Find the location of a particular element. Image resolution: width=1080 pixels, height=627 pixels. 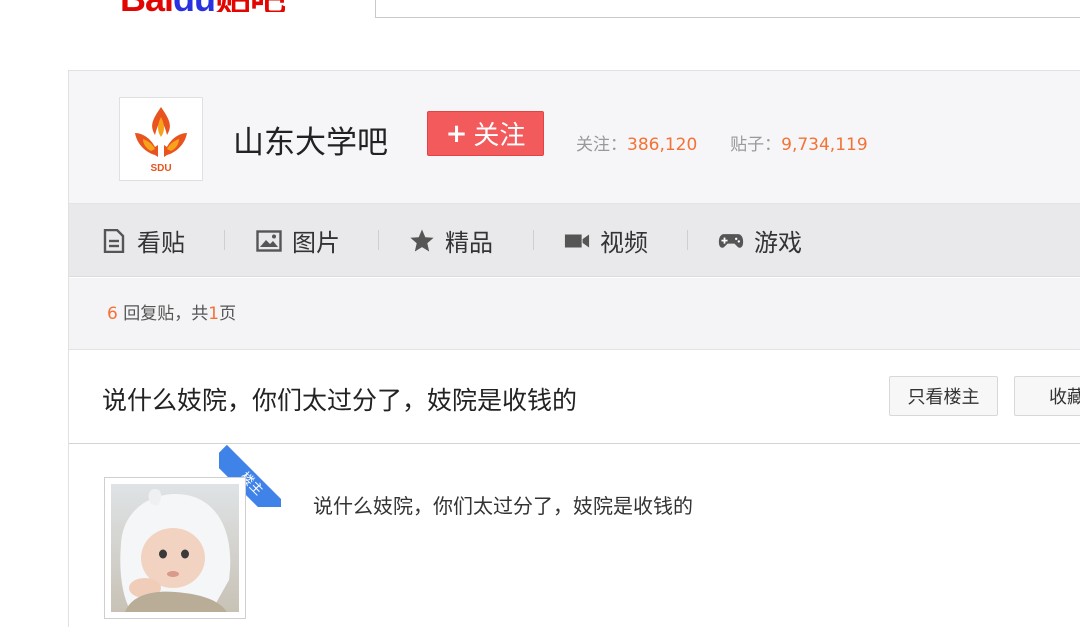

avatar is located at coordinates (175, 548).